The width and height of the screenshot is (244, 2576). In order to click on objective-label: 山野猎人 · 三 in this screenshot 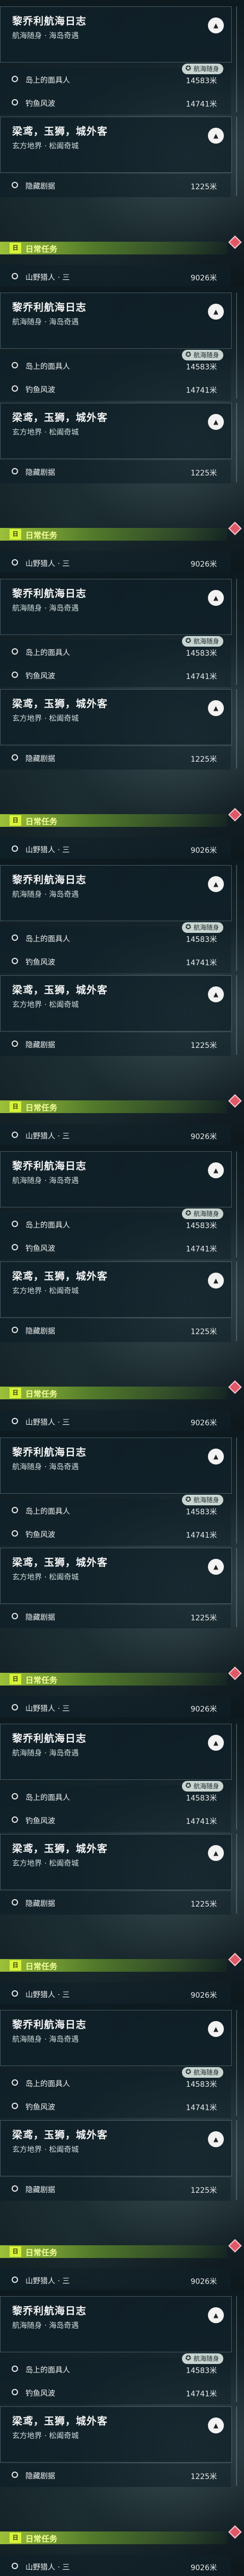, I will do `click(48, 1709)`.